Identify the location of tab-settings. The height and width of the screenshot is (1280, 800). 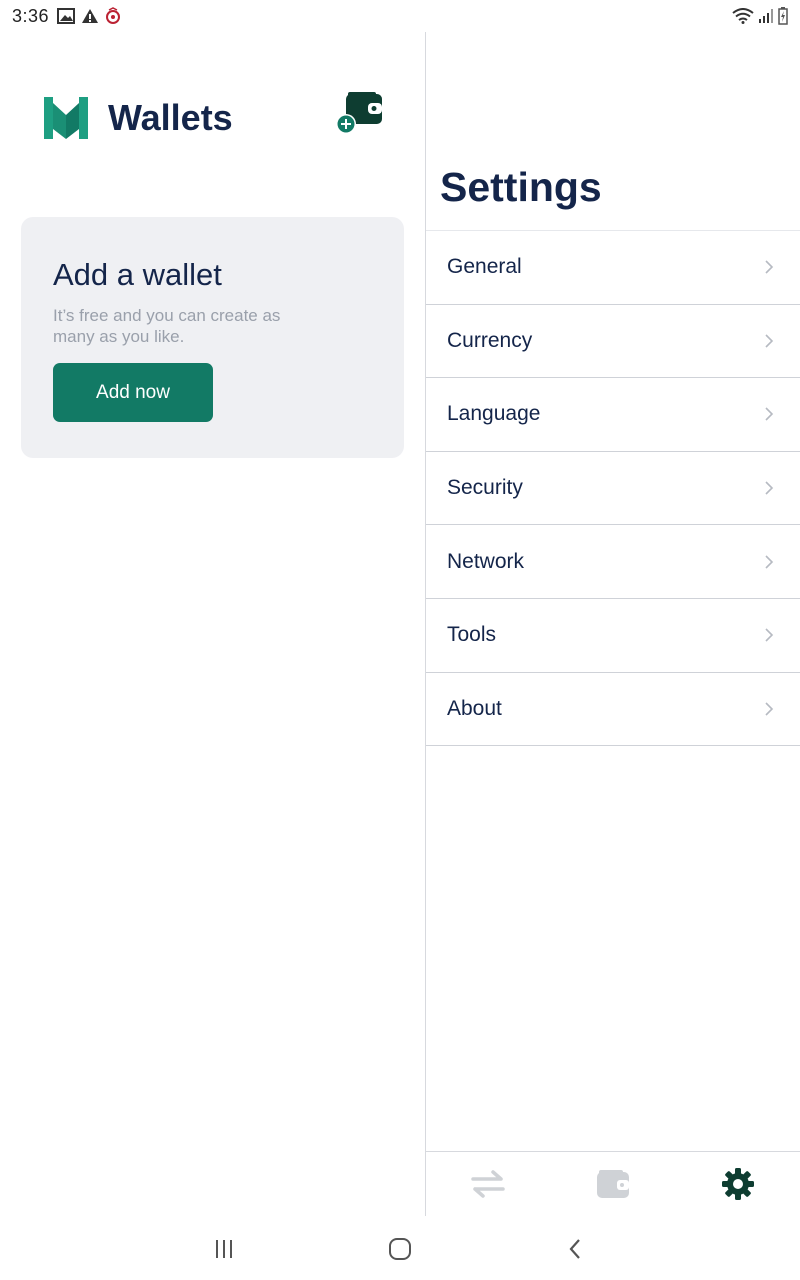
(738, 1184).